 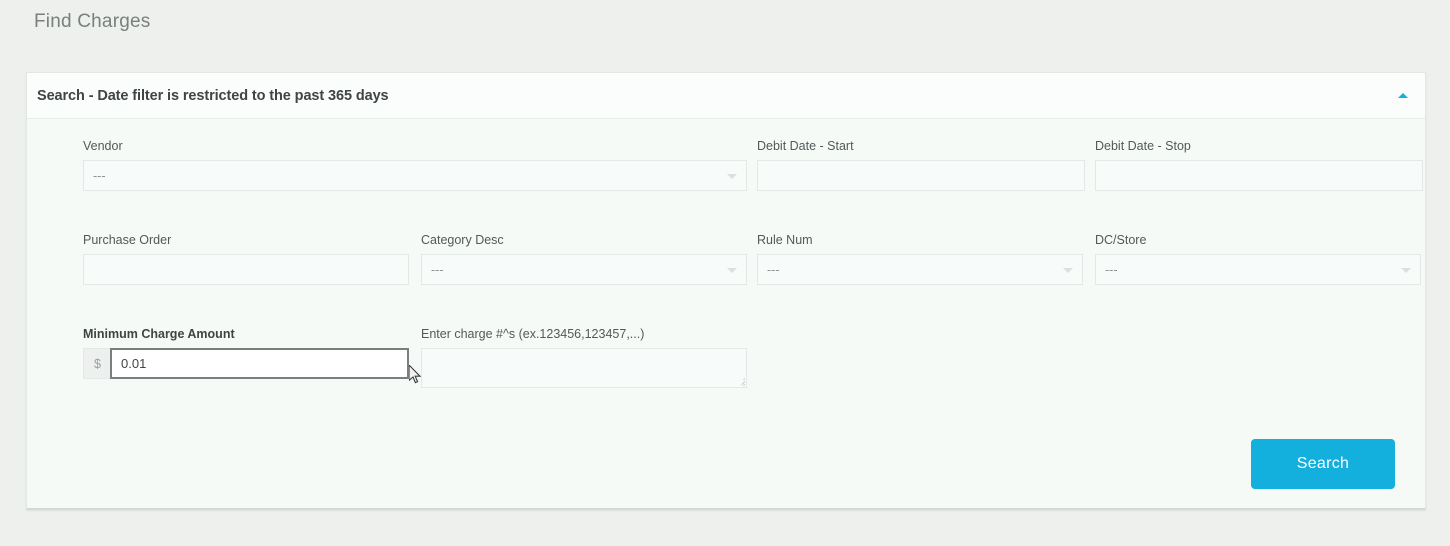 What do you see at coordinates (159, 334) in the screenshot?
I see `field-label-minimum-charge-amount: Minimum Charge Amount` at bounding box center [159, 334].